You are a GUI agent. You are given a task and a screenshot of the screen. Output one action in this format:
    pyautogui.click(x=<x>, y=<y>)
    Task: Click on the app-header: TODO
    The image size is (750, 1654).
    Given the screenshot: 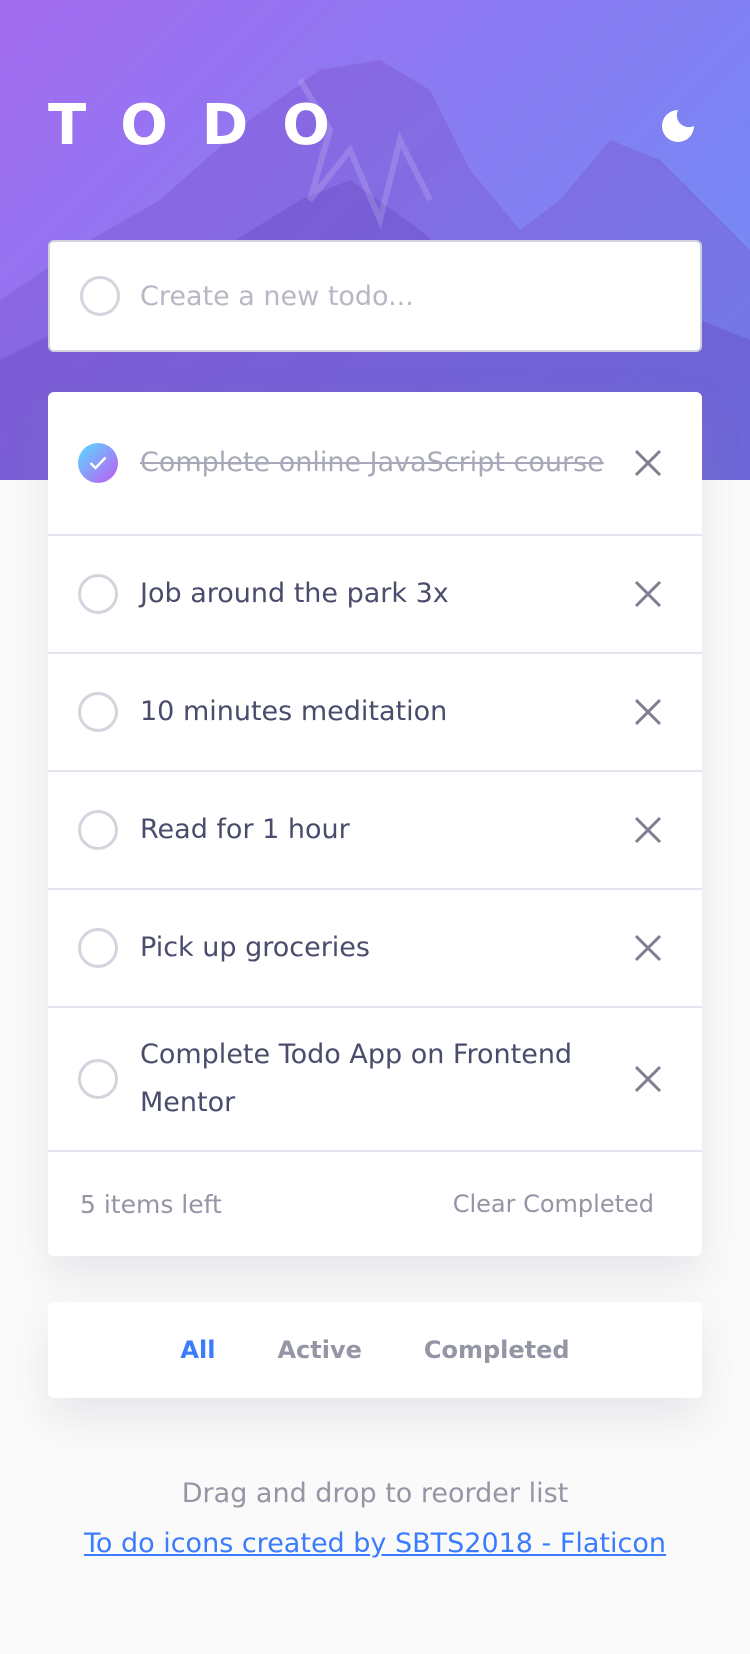 What is the action you would take?
    pyautogui.click(x=375, y=126)
    